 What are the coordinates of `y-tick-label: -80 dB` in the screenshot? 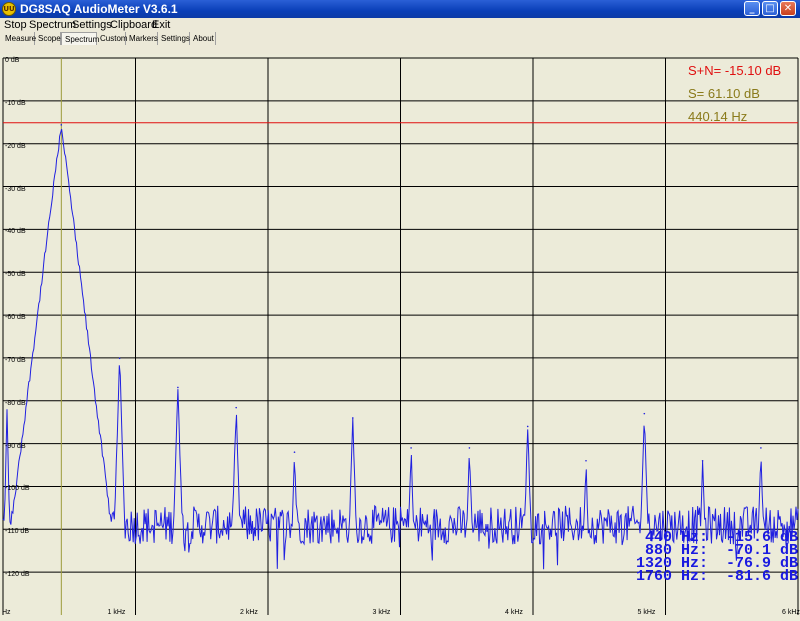 It's located at (15, 403).